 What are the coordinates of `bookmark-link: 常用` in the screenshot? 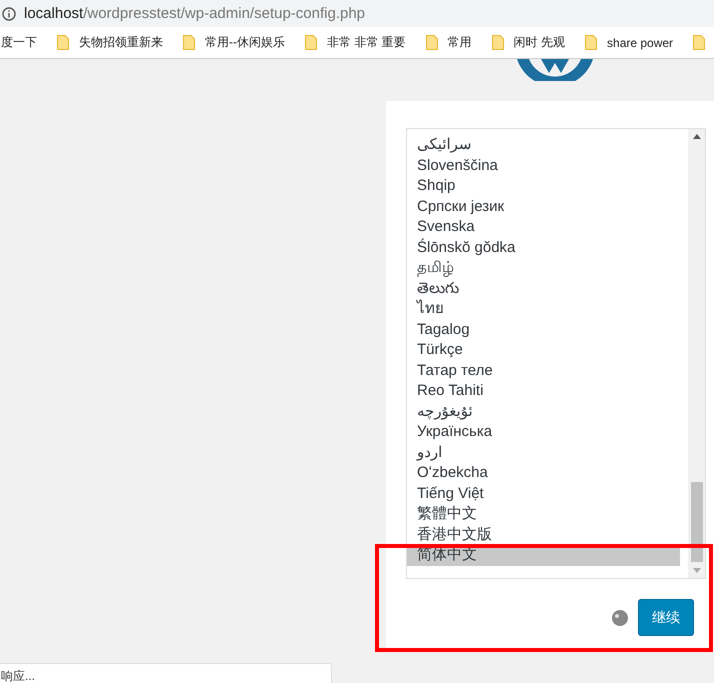 It's located at (460, 42).